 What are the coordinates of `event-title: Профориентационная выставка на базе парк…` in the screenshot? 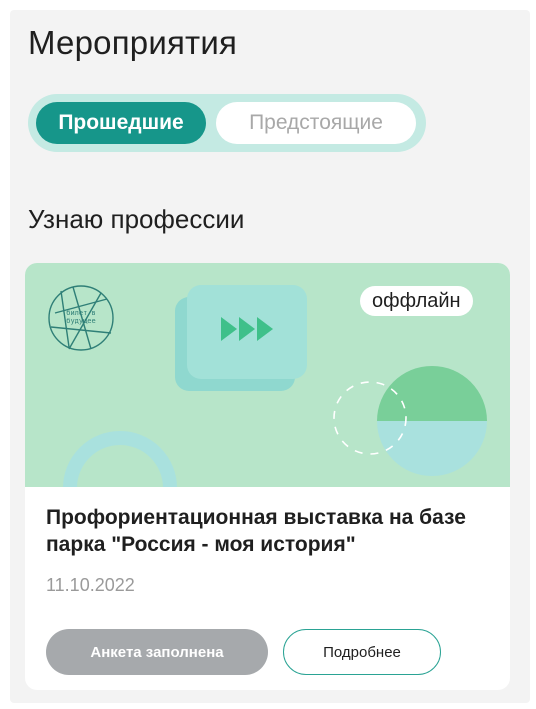 It's located at (256, 531).